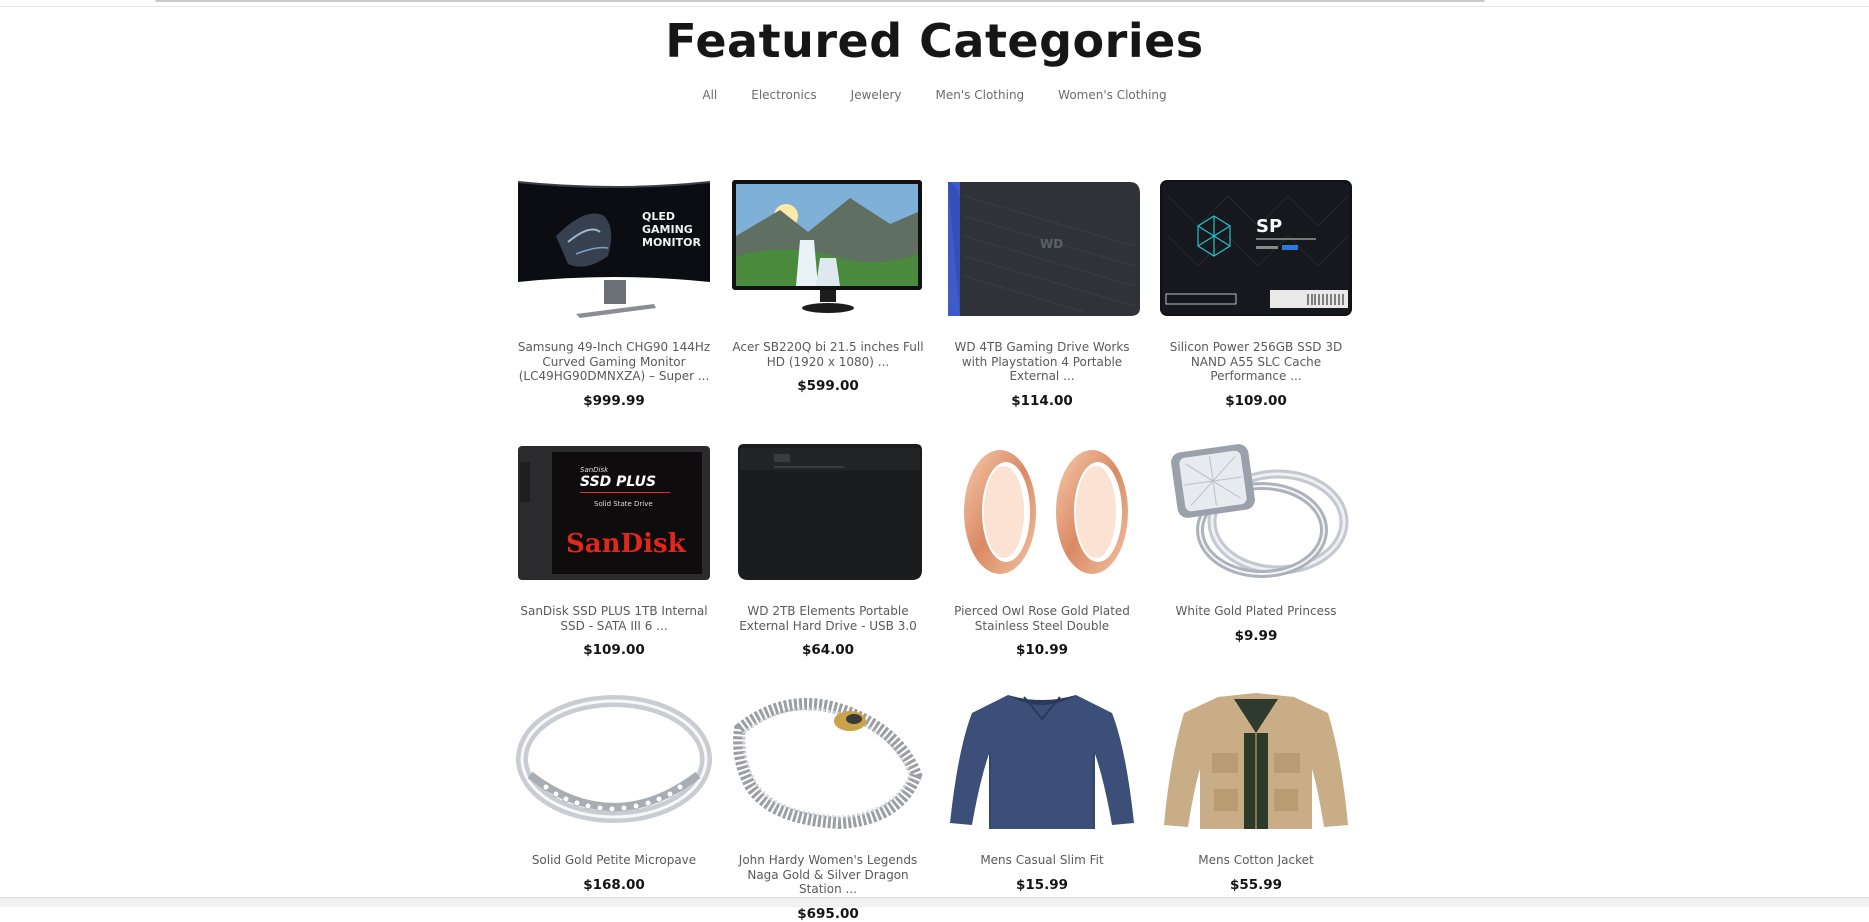  Describe the element at coordinates (1256, 761) in the screenshot. I see `cotton-jacket-image` at that location.